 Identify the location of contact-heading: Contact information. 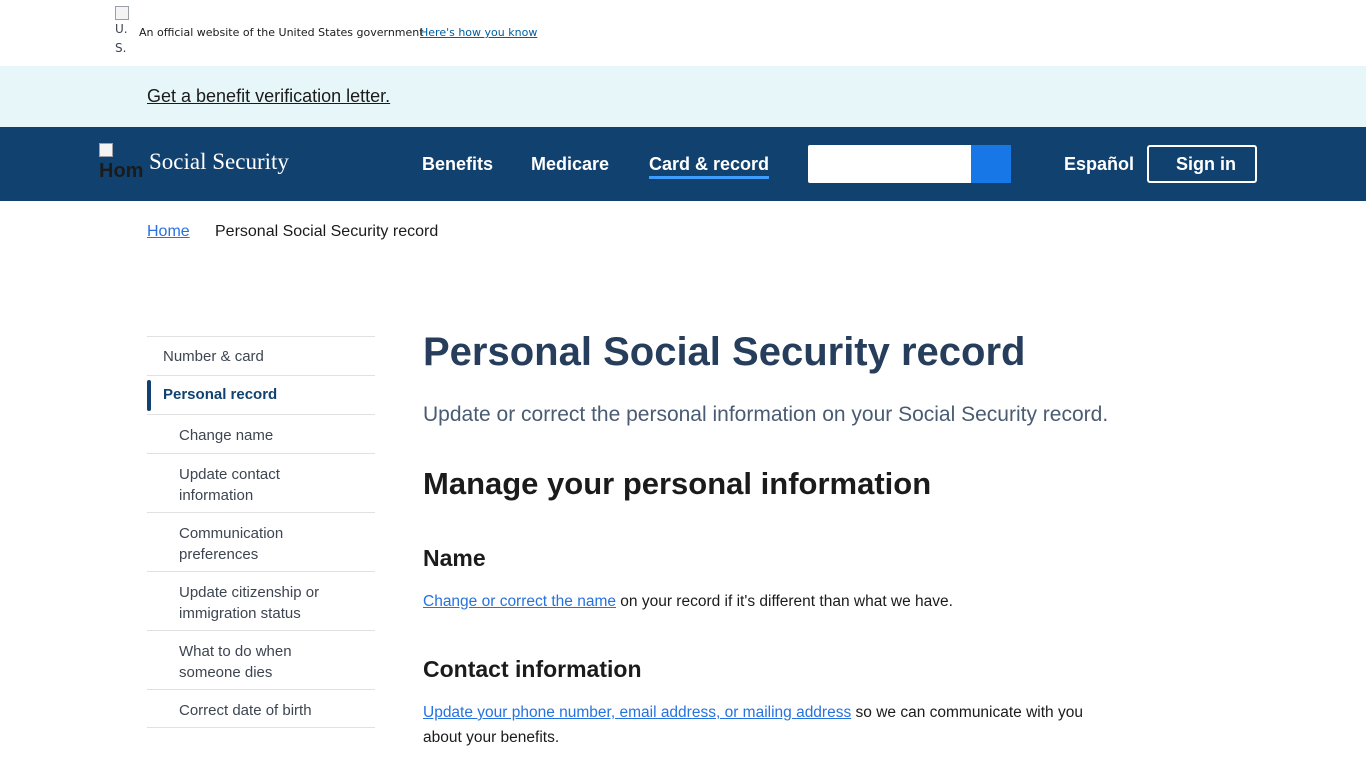
(532, 669).